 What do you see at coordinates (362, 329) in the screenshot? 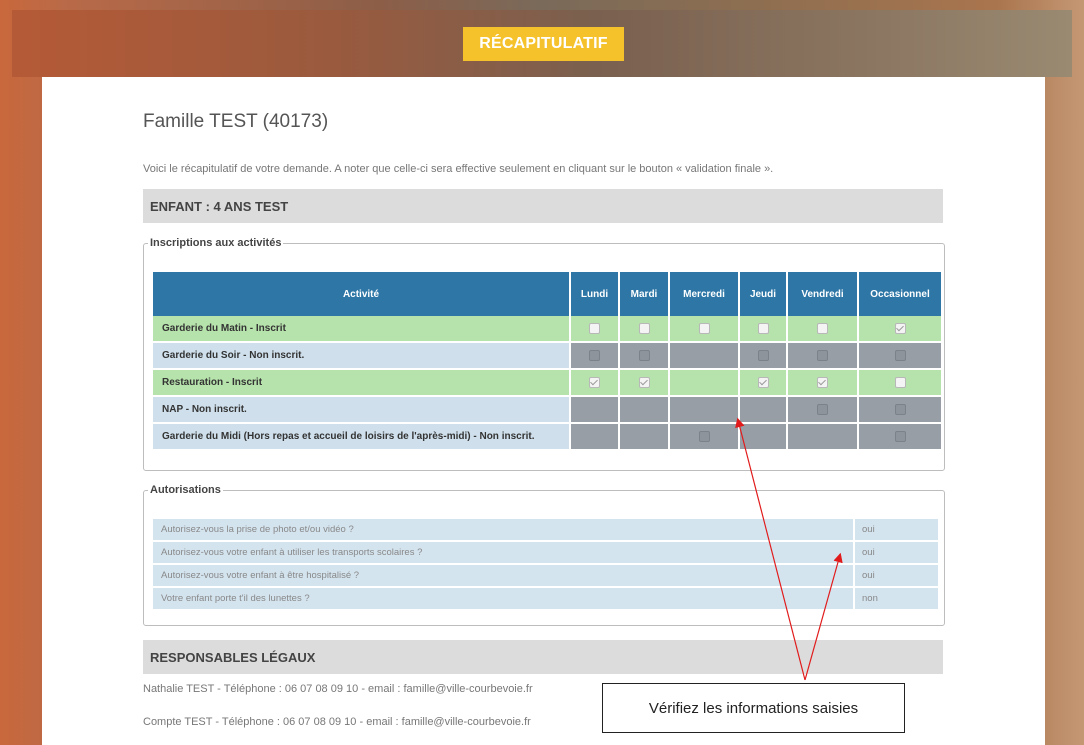
I see `activity-label: Garderie du Matin - Inscrit` at bounding box center [362, 329].